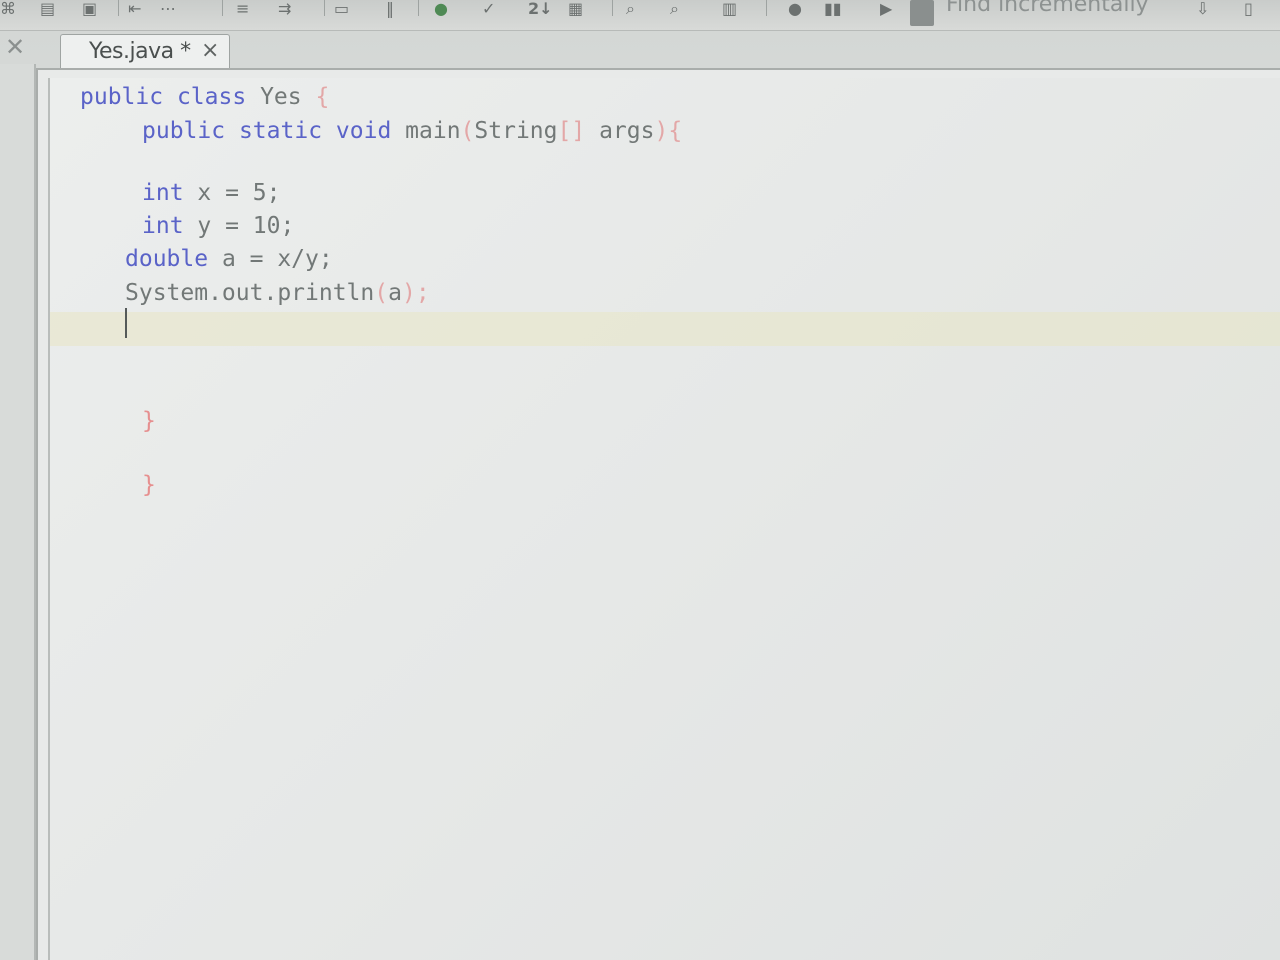 Image resolution: width=1280 pixels, height=960 pixels. Describe the element at coordinates (239, 226) in the screenshot. I see `code-token: y = 10;` at that location.